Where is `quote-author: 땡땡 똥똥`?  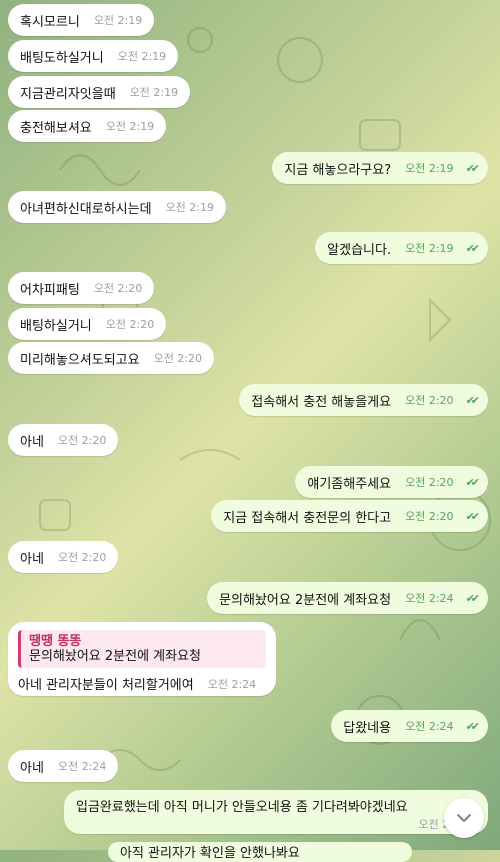 quote-author: 땡땡 똥똥 is located at coordinates (55, 641).